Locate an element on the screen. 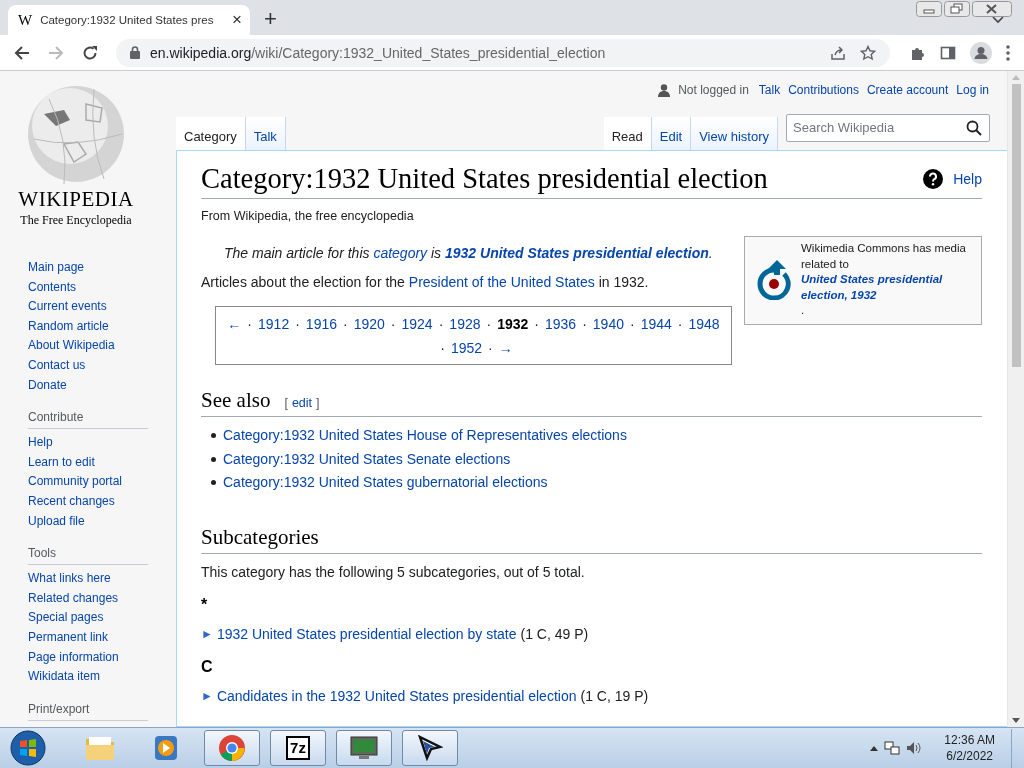  clock-date: 6/2/2022 is located at coordinates (969, 756).